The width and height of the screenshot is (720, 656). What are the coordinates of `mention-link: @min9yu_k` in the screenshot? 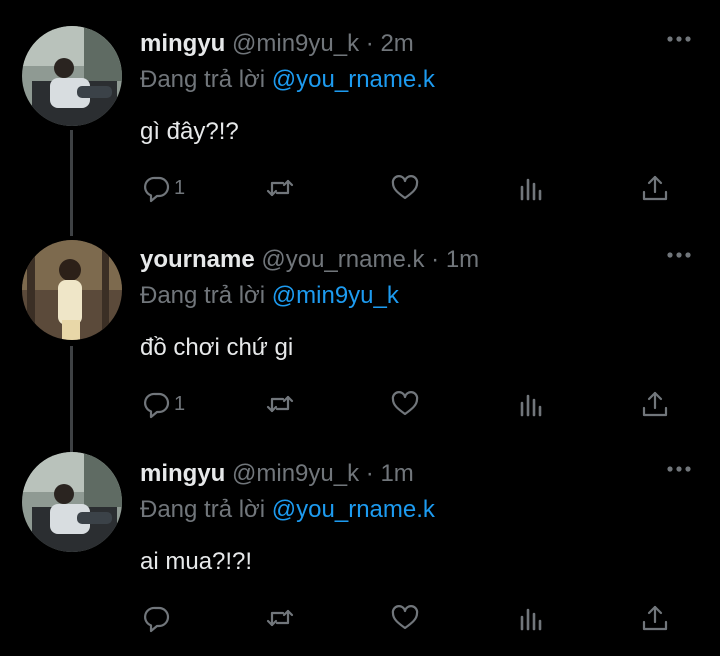 It's located at (335, 295).